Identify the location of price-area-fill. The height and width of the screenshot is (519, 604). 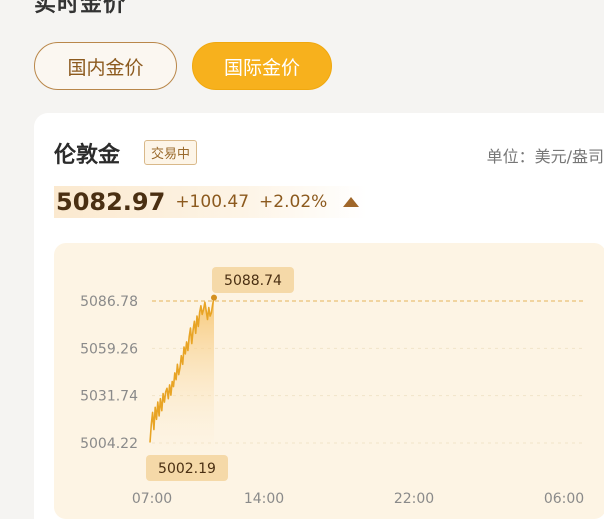
(182, 381).